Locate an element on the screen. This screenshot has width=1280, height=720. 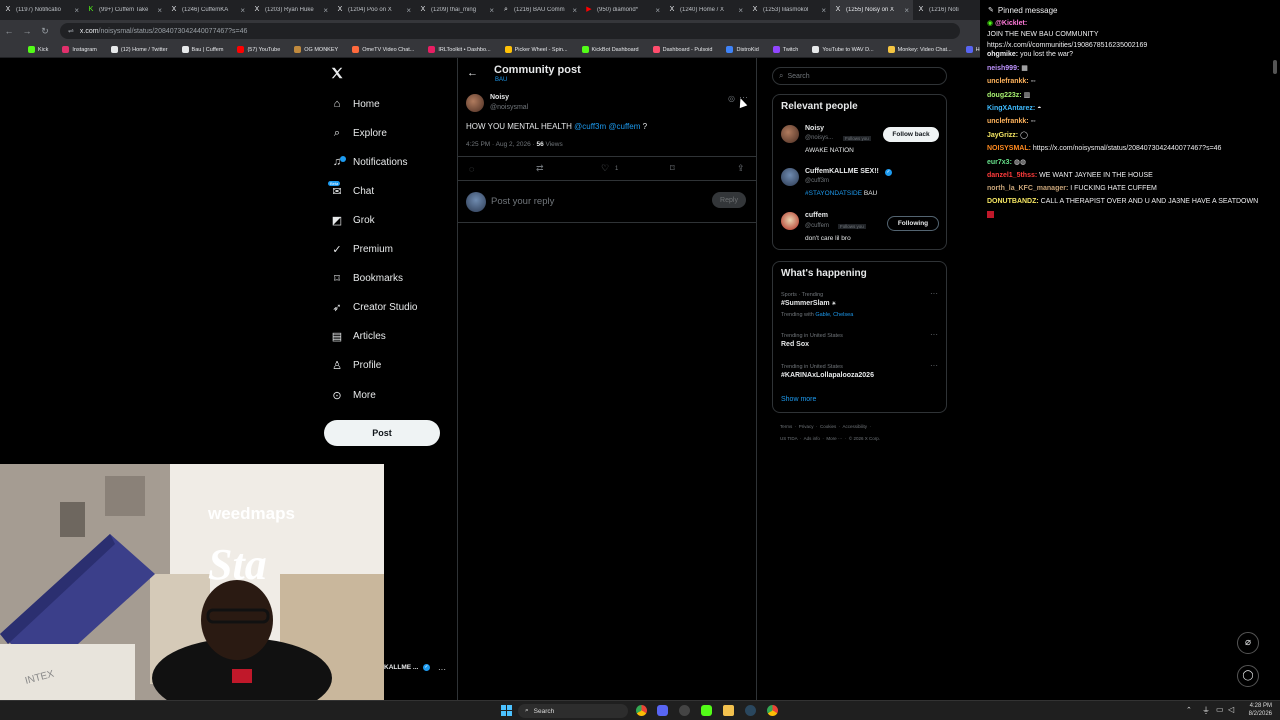
volume-icon: ◁ is located at coordinates (1231, 709).